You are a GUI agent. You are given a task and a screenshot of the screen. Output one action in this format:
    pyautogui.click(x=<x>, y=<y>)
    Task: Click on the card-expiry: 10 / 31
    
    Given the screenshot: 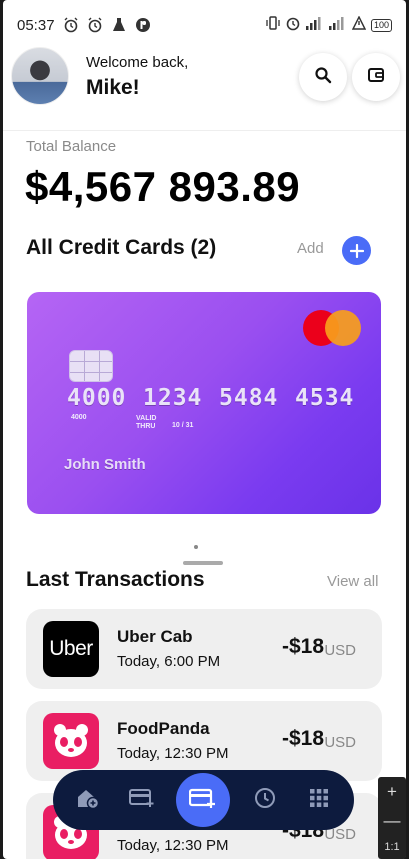 What is the action you would take?
    pyautogui.click(x=183, y=425)
    